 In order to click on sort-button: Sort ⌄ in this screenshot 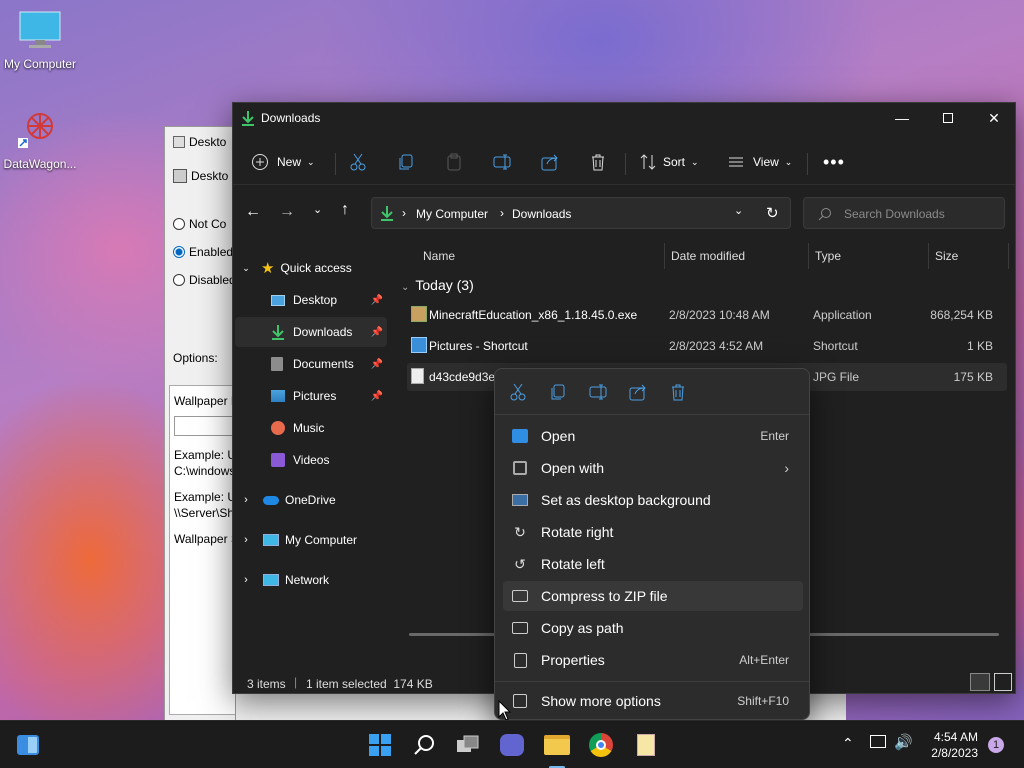, I will do `click(669, 162)`.